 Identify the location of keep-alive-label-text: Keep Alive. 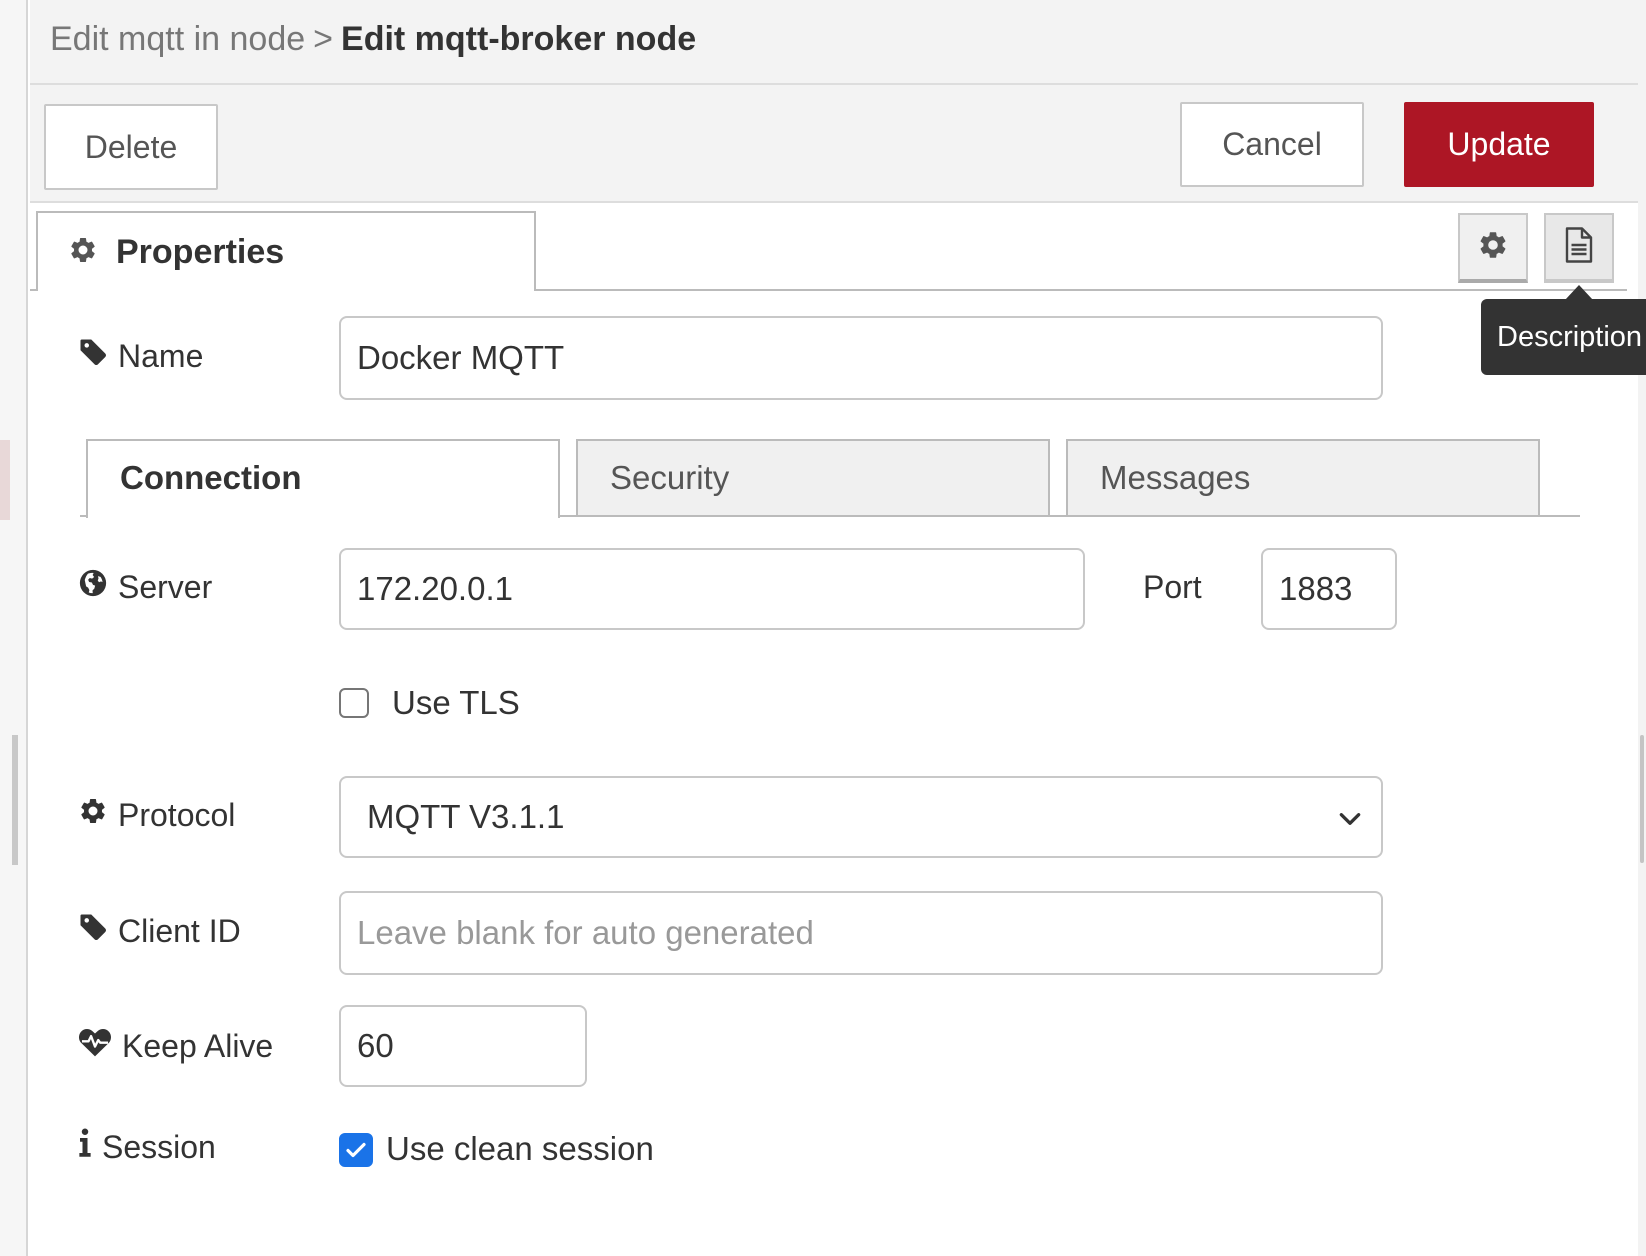
(198, 1046).